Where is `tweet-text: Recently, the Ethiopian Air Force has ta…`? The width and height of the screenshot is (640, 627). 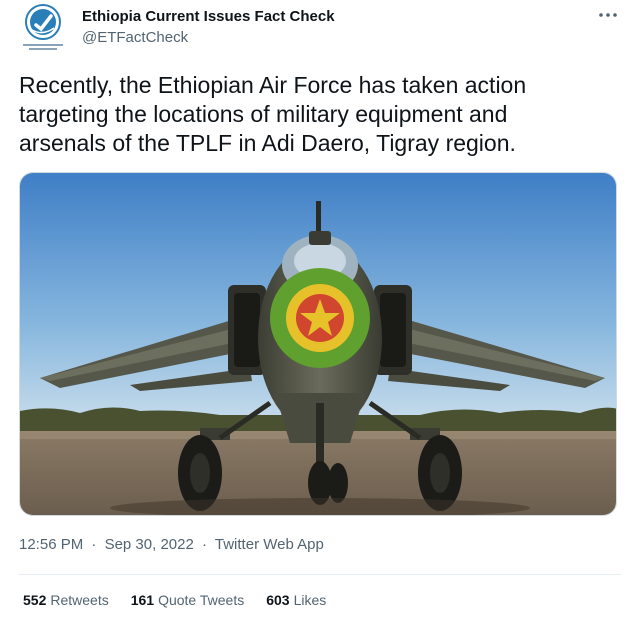 tweet-text: Recently, the Ethiopian Air Force has ta… is located at coordinates (273, 114).